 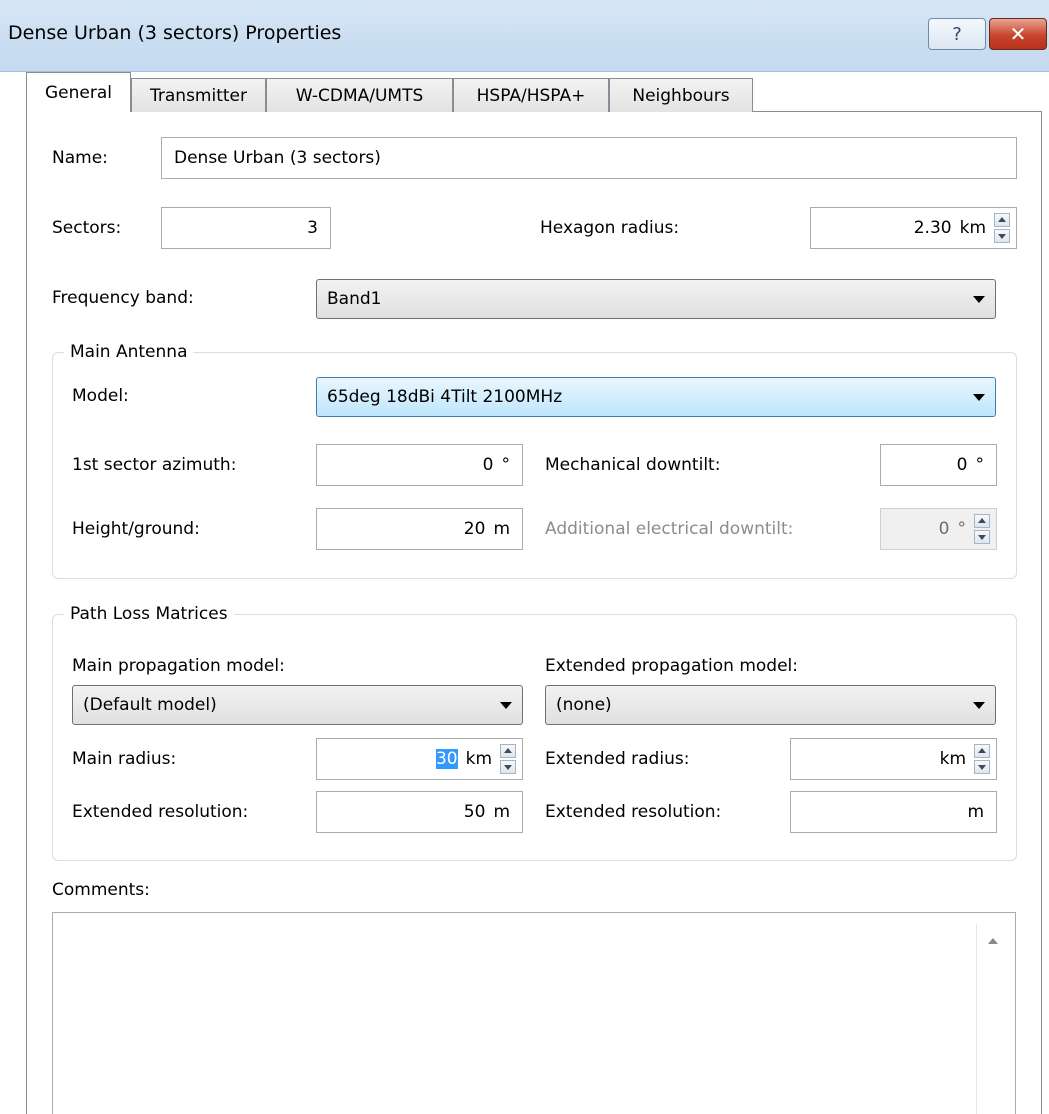 What do you see at coordinates (982, 529) in the screenshot?
I see `electrical-downtilt-spinner` at bounding box center [982, 529].